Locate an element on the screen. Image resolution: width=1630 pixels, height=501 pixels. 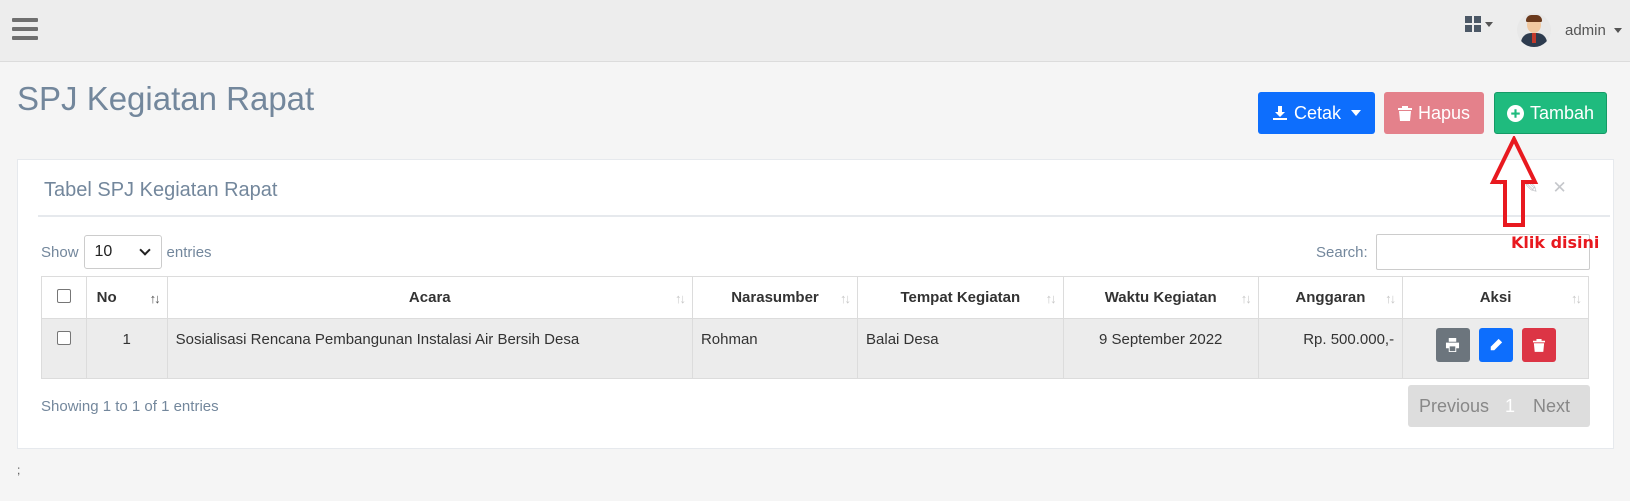
entries-length: Show 10 entries is located at coordinates (126, 252).